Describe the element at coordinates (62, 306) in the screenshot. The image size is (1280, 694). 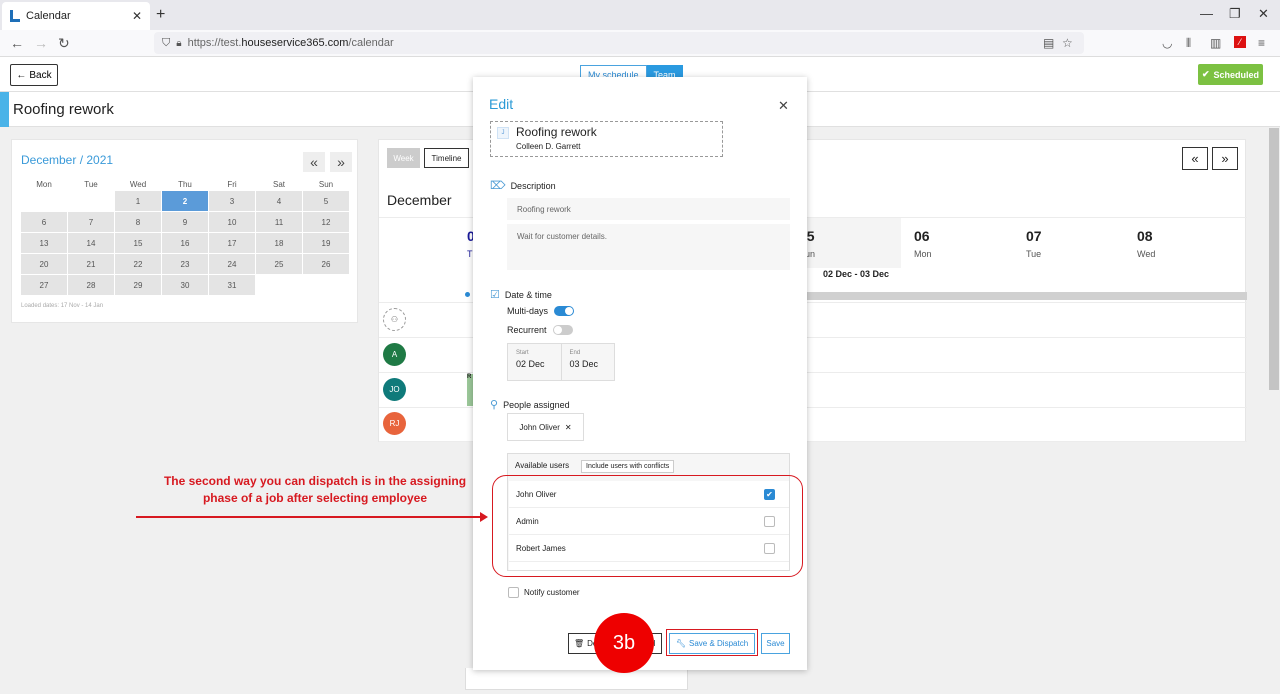
I see `loaded-dates: Loaded dates: 17 Nov - 14 Jan` at that location.